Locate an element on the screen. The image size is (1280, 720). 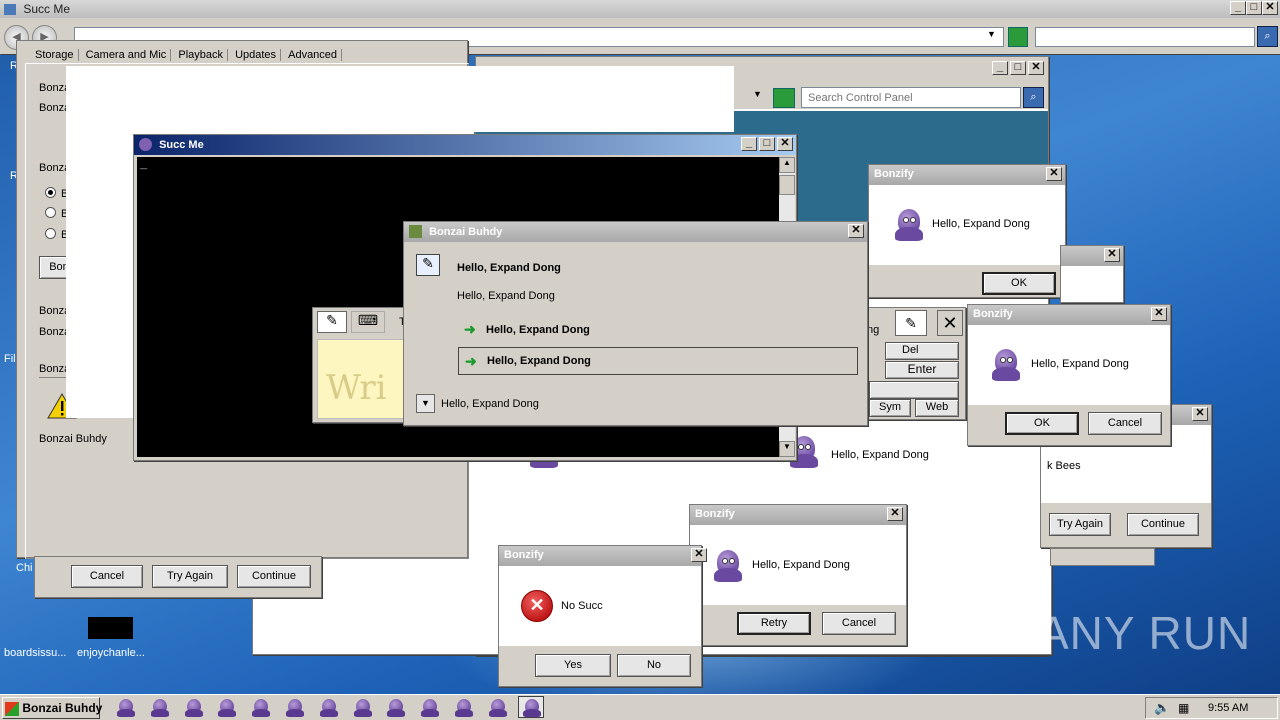
keyboard-panel: ng ✎ ✕ Del Enter Sym Web is located at coordinates (916, 363).